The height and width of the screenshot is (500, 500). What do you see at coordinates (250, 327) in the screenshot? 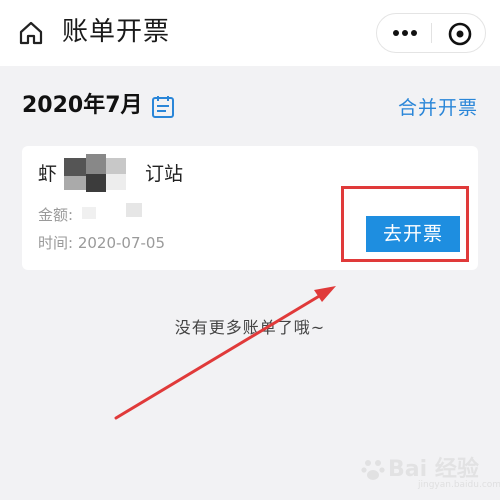
I see `no-more-bills-text: 没有更多账单了哦~` at bounding box center [250, 327].